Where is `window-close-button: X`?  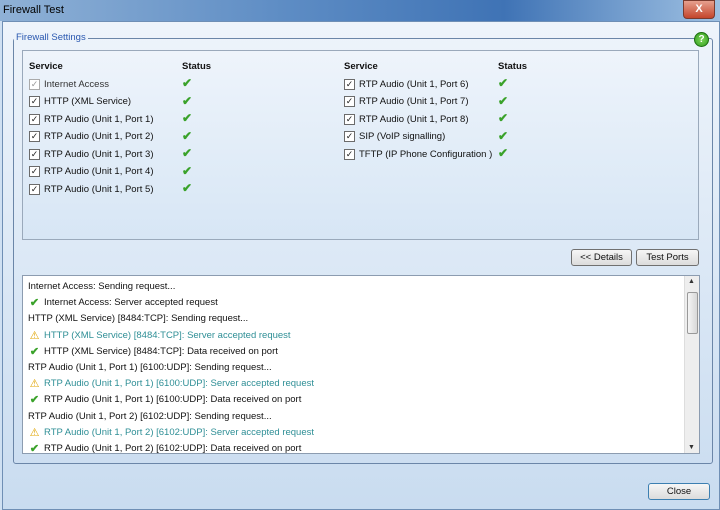
window-close-button: X is located at coordinates (699, 9).